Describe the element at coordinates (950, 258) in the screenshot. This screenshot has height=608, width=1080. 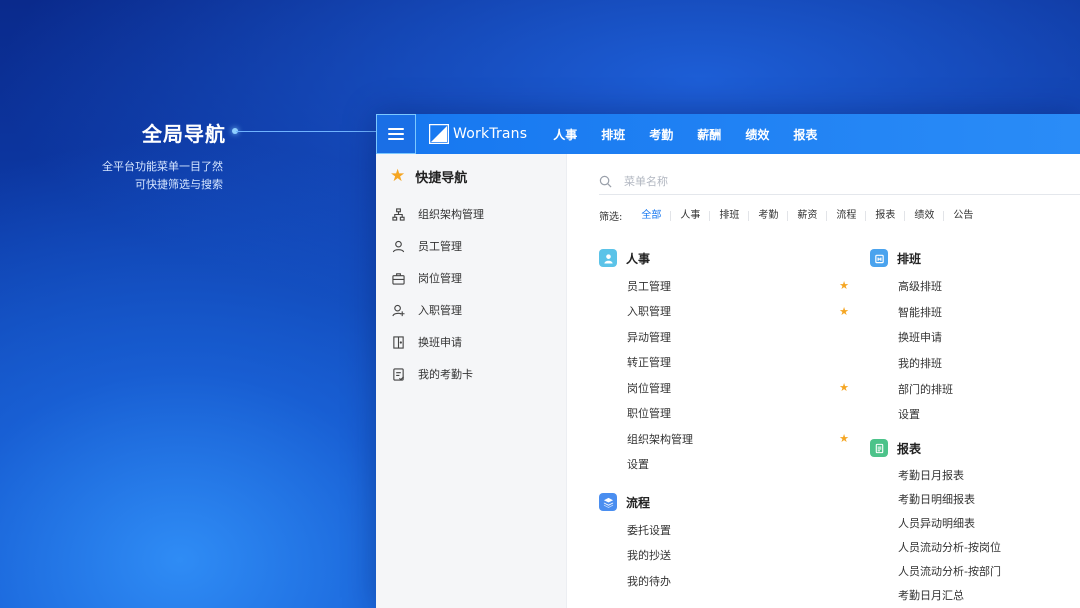
I see `group-header-schedule: 排班` at that location.